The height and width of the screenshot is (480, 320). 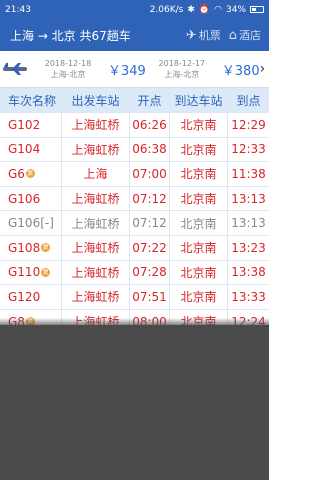 What do you see at coordinates (24, 198) in the screenshot?
I see `train-name-text: G106` at bounding box center [24, 198].